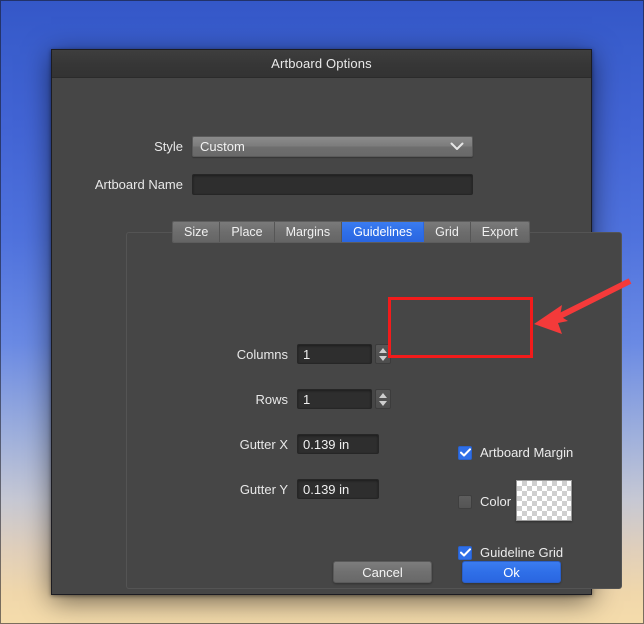 This screenshot has width=644, height=624. I want to click on gutter-x-row: Gutter X 0.139 in, so click(253, 444).